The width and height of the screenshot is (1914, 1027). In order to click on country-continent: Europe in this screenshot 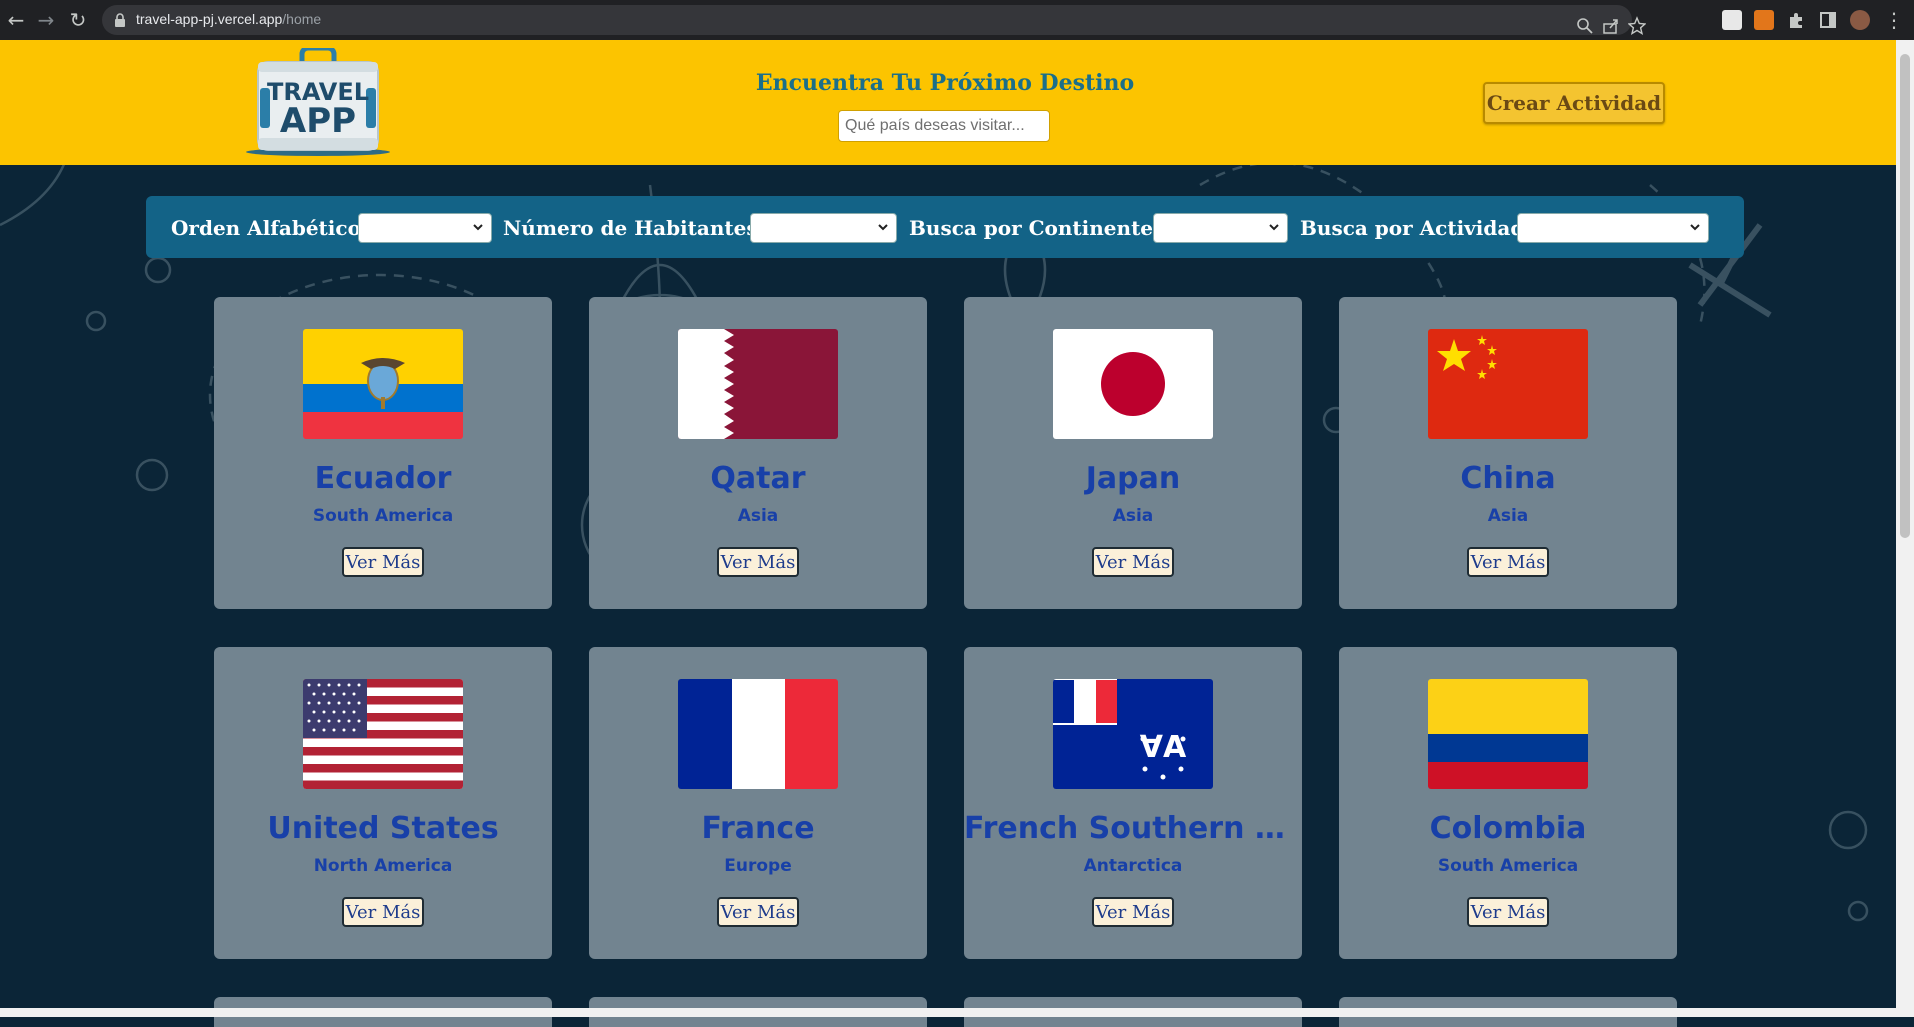, I will do `click(758, 866)`.